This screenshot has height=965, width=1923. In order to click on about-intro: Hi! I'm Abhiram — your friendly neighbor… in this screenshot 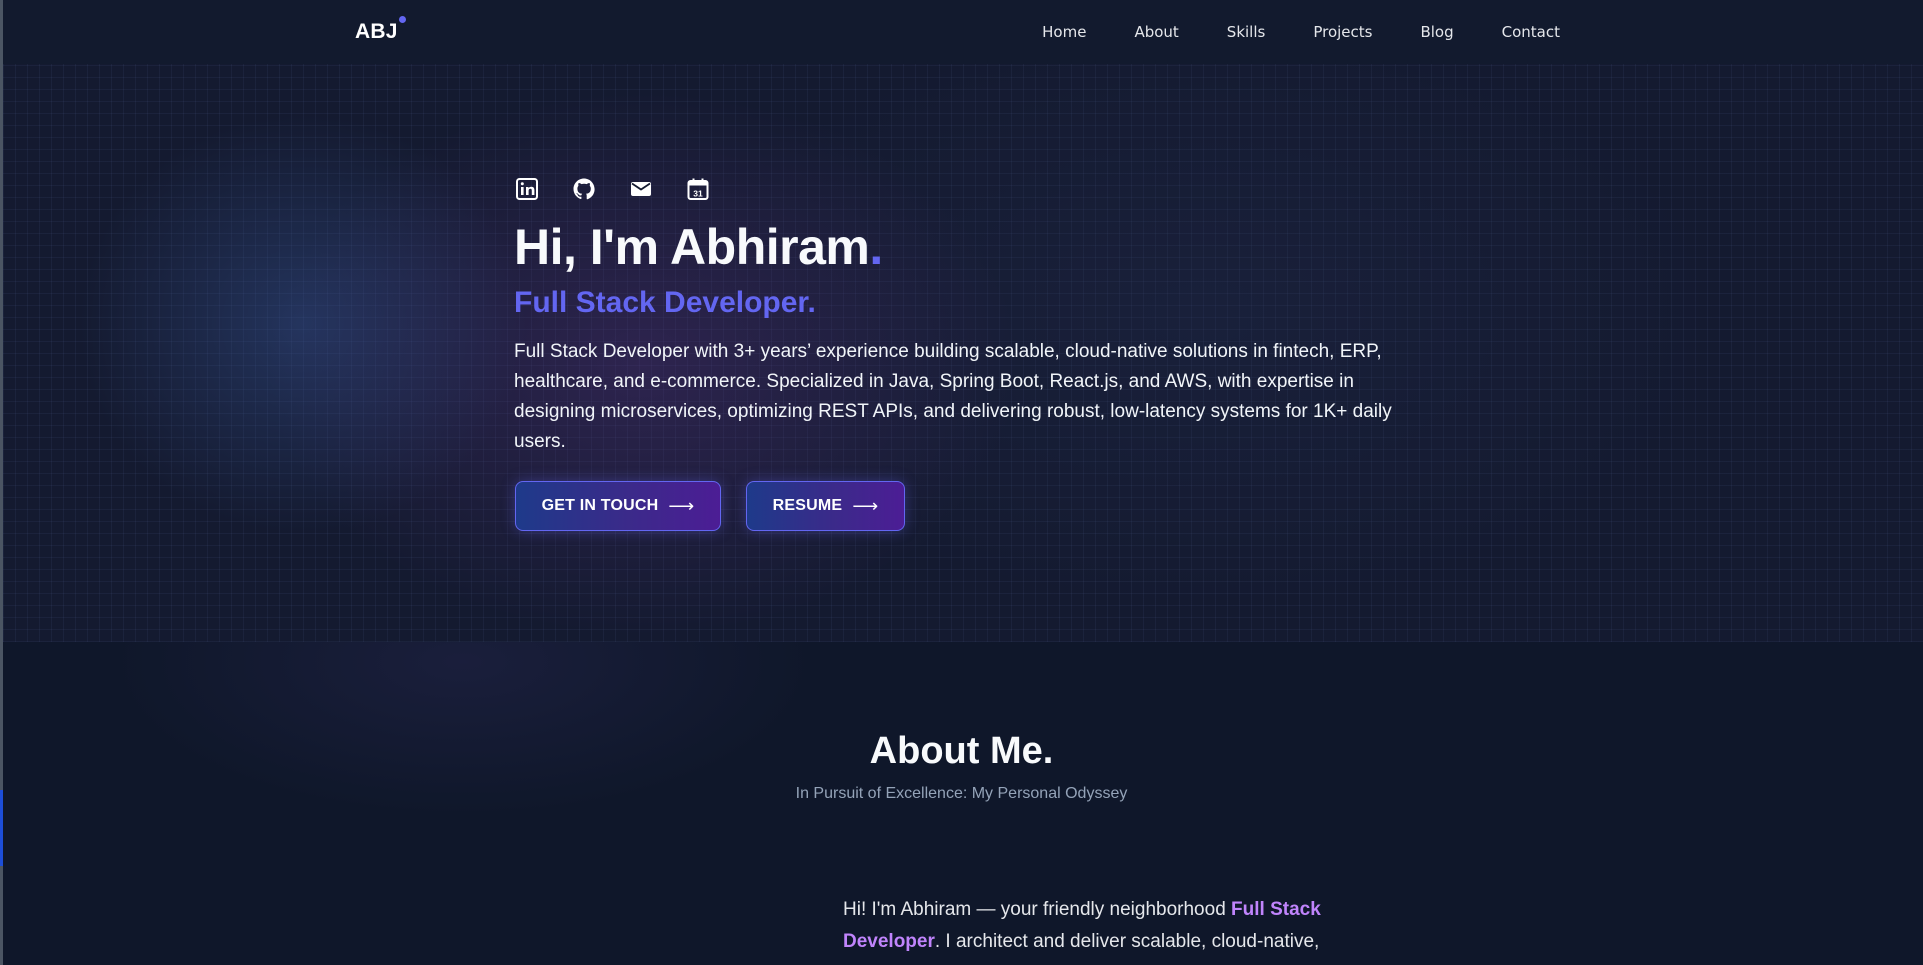, I will do `click(1103, 926)`.